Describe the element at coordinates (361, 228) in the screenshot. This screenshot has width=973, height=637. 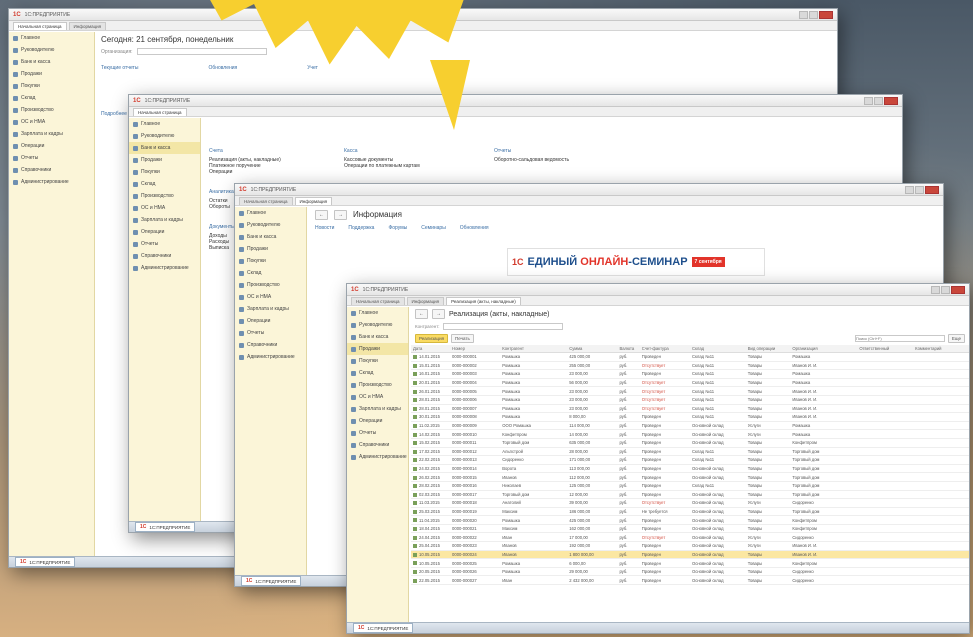
I see `info-link: Поддержка` at that location.